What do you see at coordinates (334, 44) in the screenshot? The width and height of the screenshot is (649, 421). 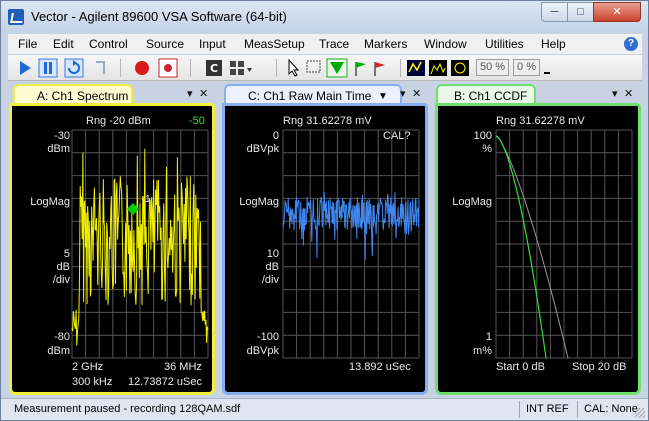 I see `menu-trace: Trace` at bounding box center [334, 44].